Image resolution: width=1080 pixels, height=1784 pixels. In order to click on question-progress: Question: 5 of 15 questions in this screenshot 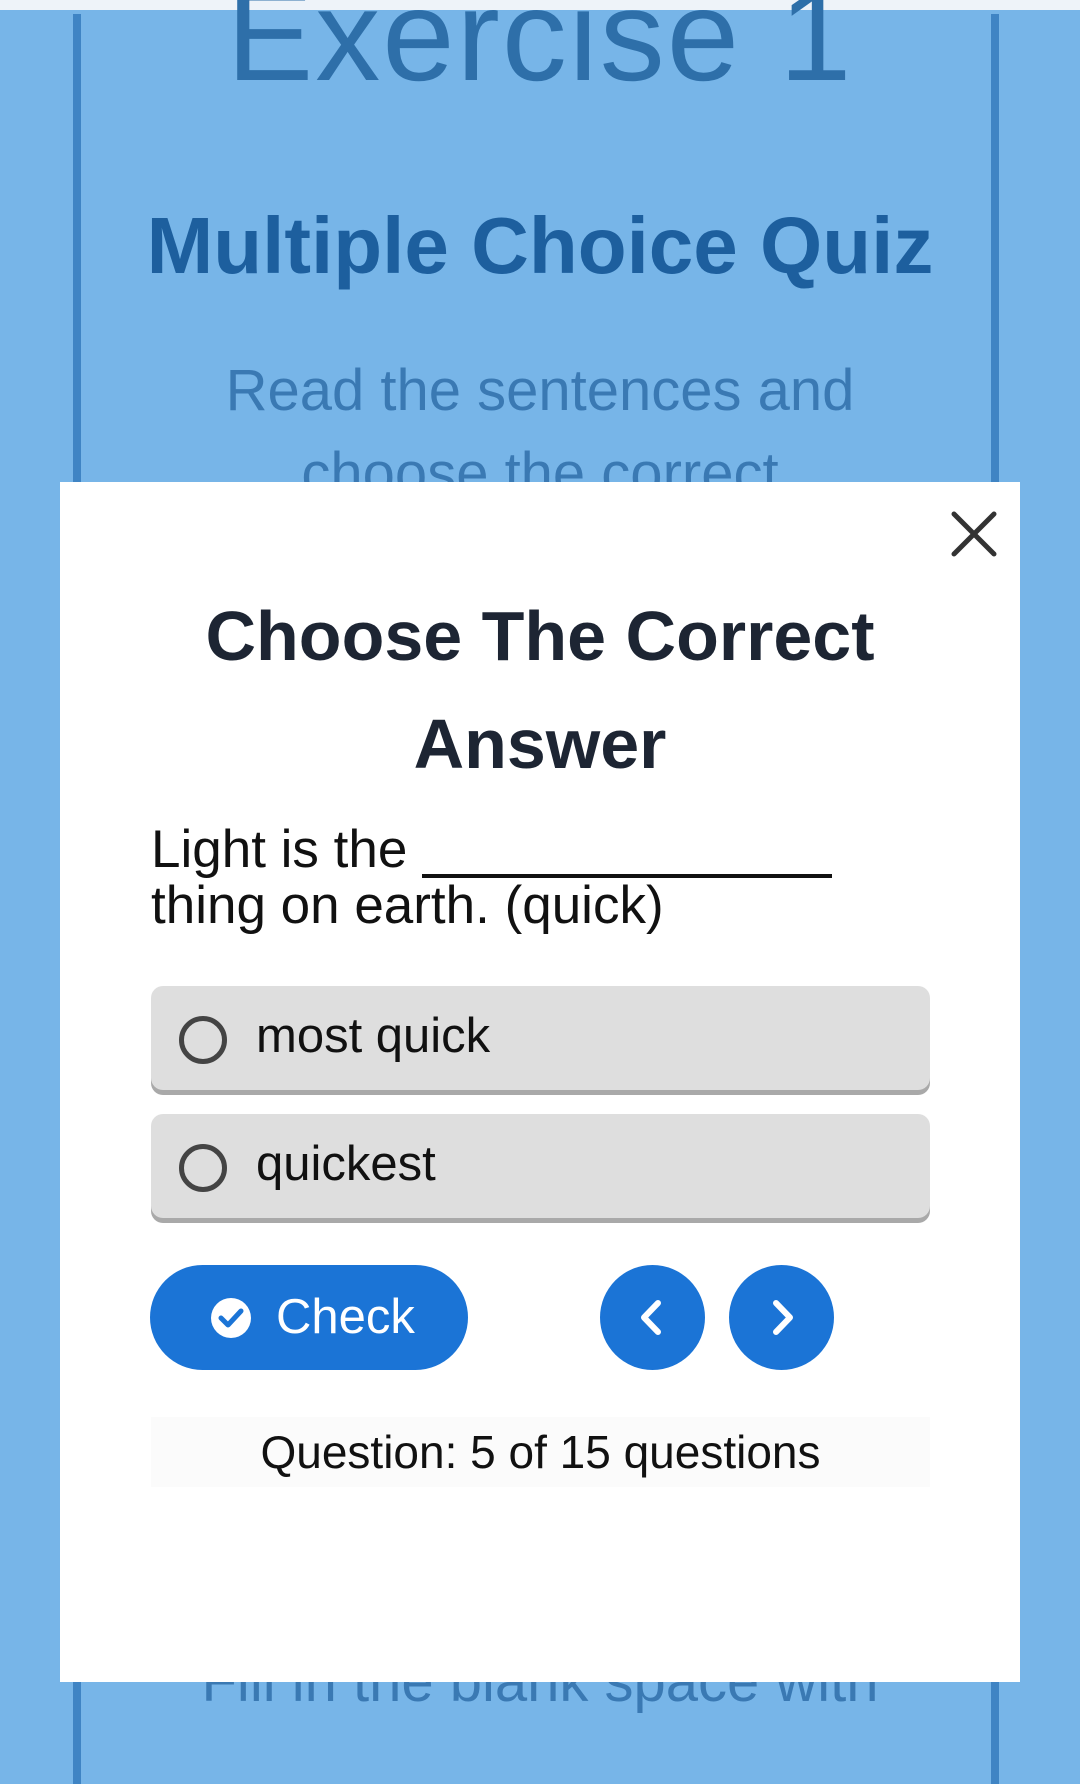, I will do `click(540, 1452)`.